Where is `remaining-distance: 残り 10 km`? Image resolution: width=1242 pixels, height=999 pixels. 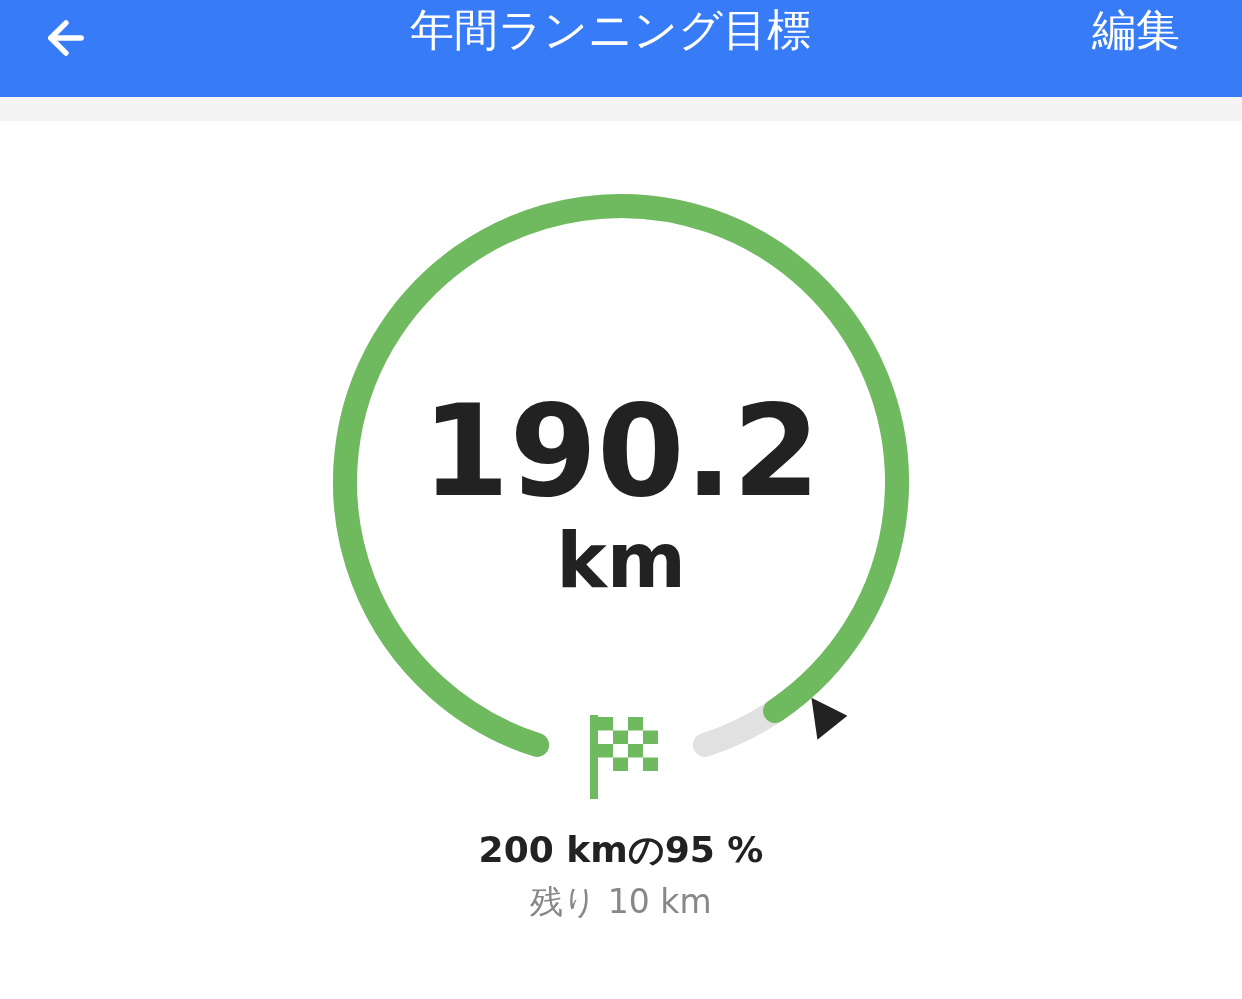
remaining-distance: 残り 10 km is located at coordinates (621, 902).